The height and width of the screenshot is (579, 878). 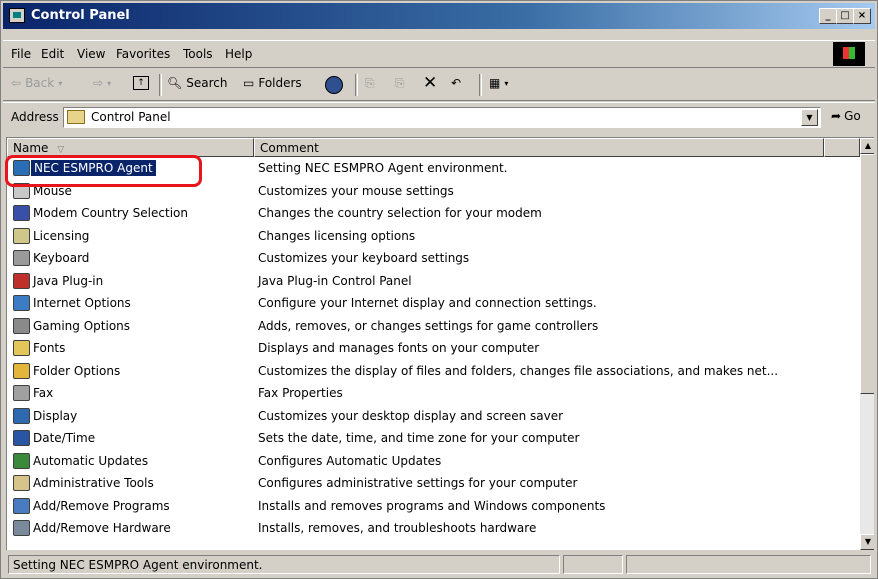 I want to click on views-button: ▦ ▾, so click(x=498, y=83).